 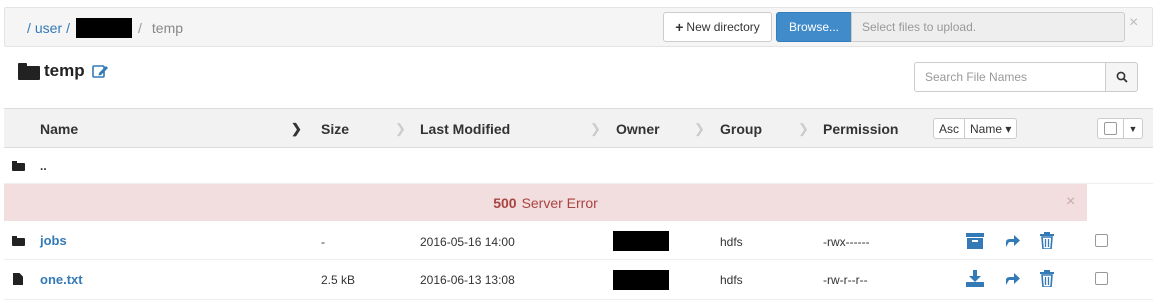 I want to click on select-all-checkbox, so click(x=1110, y=128).